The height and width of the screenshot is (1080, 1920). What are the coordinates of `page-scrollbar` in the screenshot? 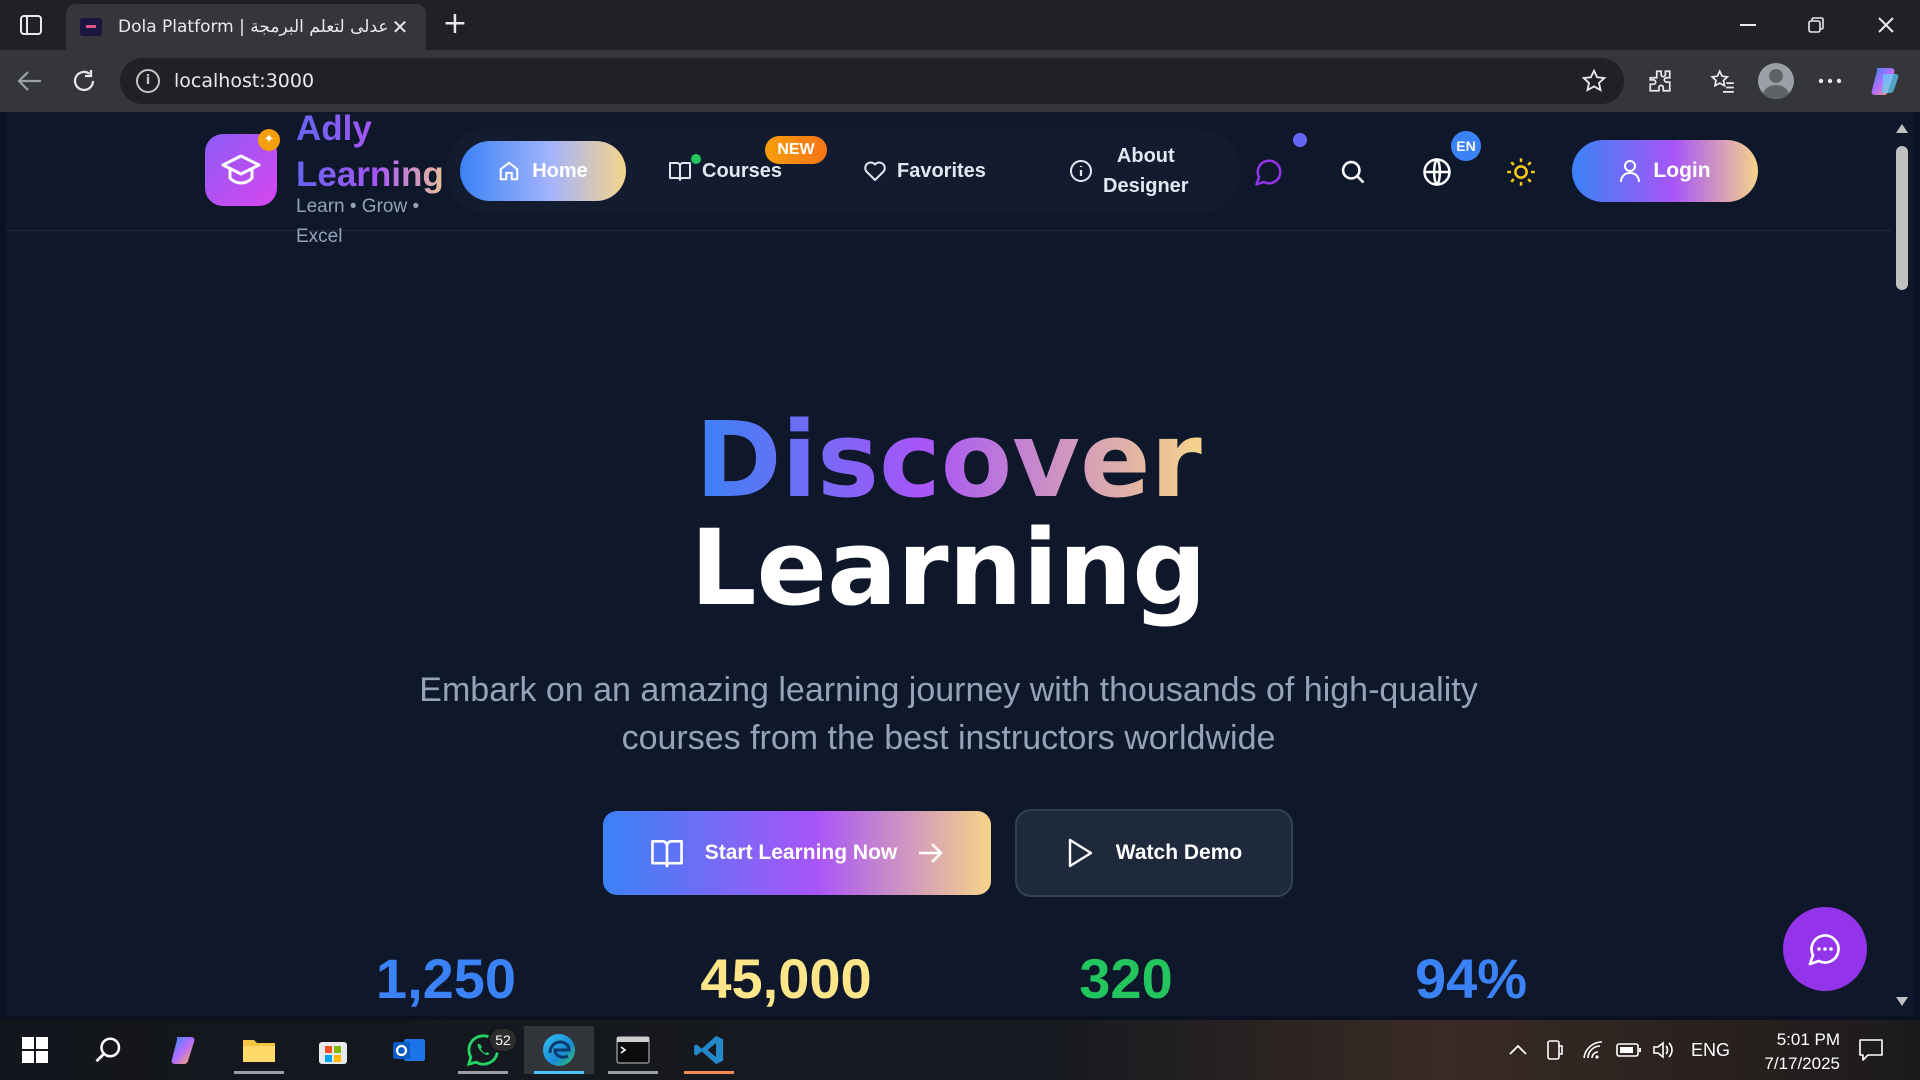 It's located at (1902, 564).